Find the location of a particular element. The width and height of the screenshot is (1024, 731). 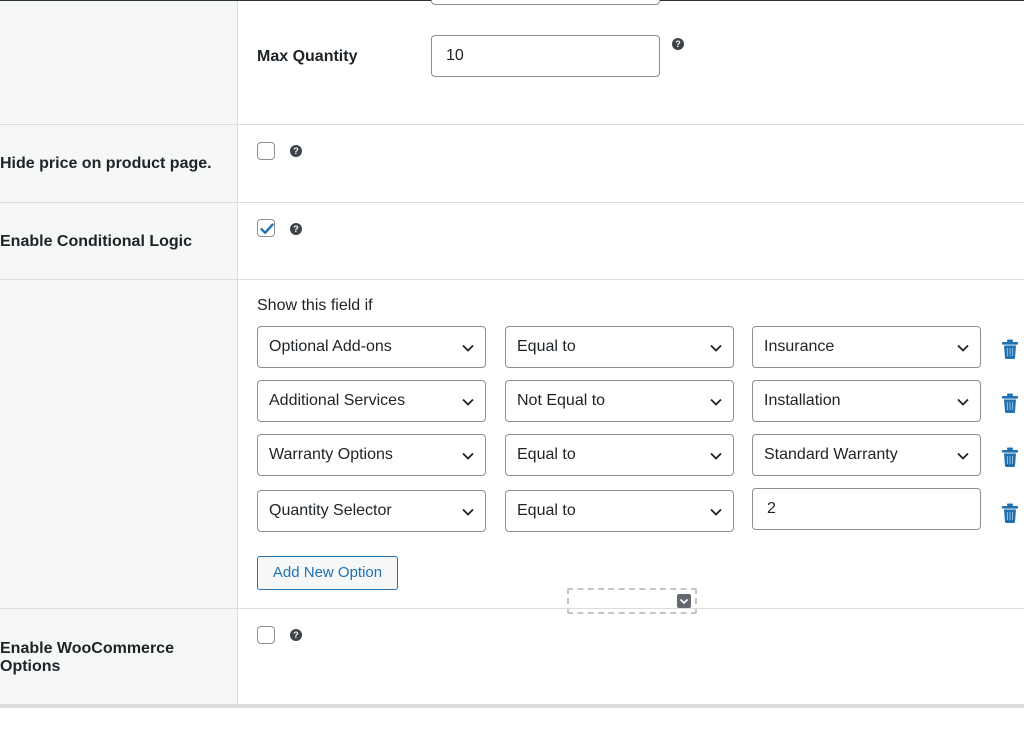

enable-woocommerce-options-checkbox is located at coordinates (266, 635).